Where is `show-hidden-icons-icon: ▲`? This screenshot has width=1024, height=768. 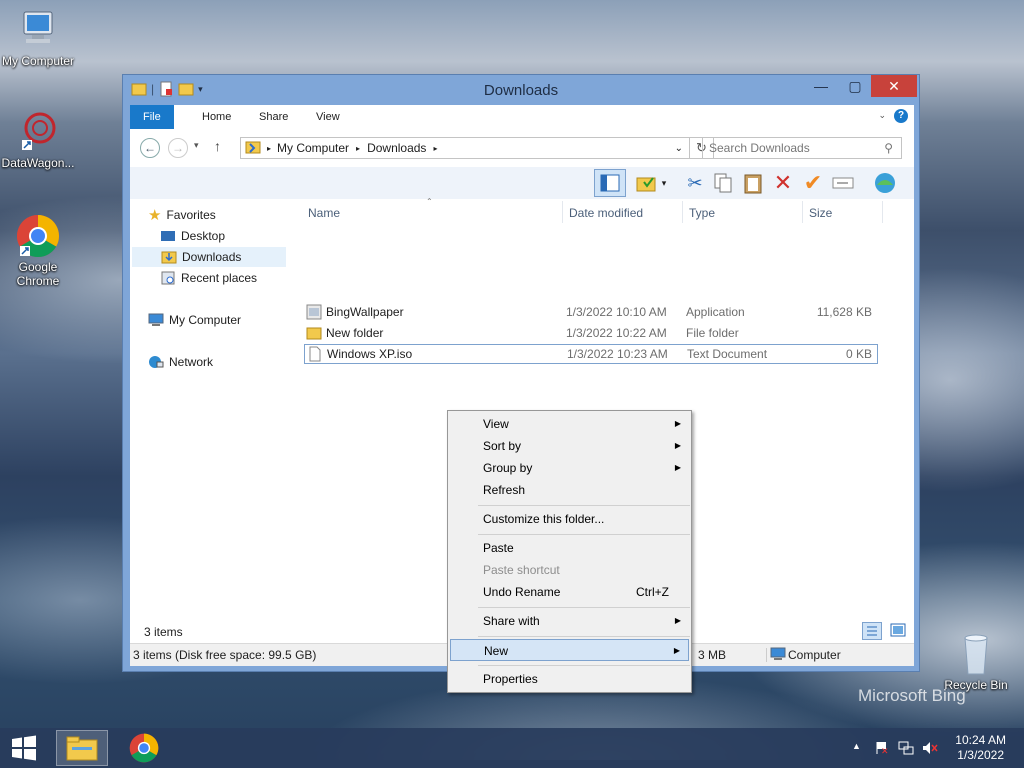
show-hidden-icons-icon: ▲ is located at coordinates (856, 746).